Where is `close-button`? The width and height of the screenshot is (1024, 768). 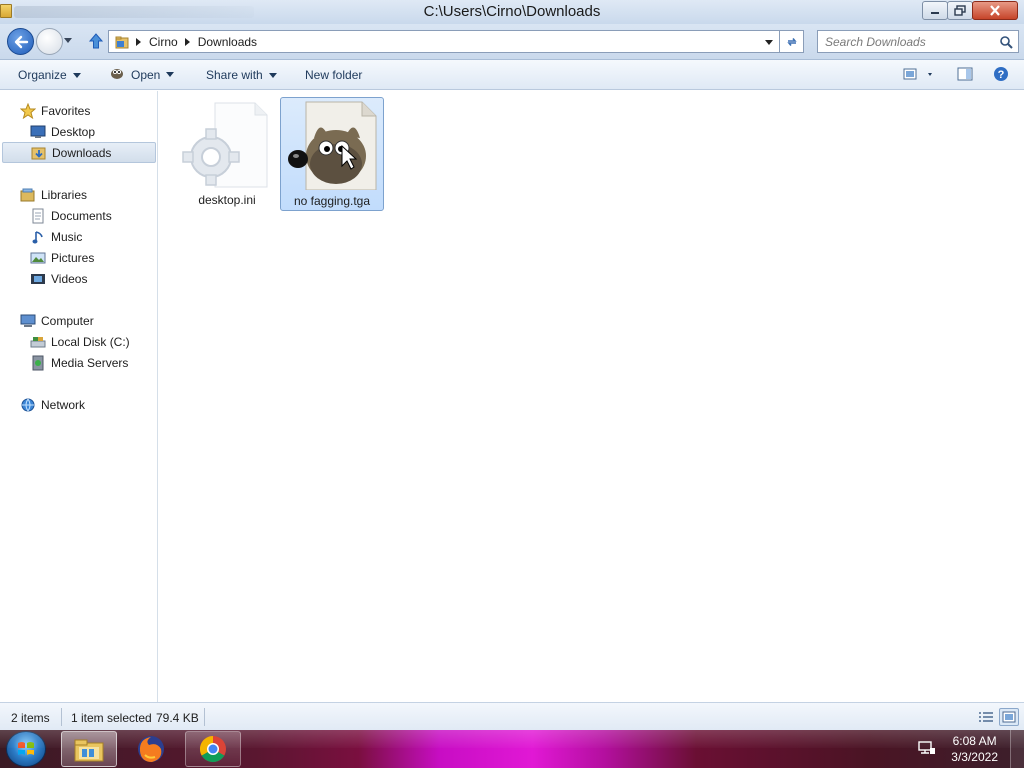 close-button is located at coordinates (995, 10).